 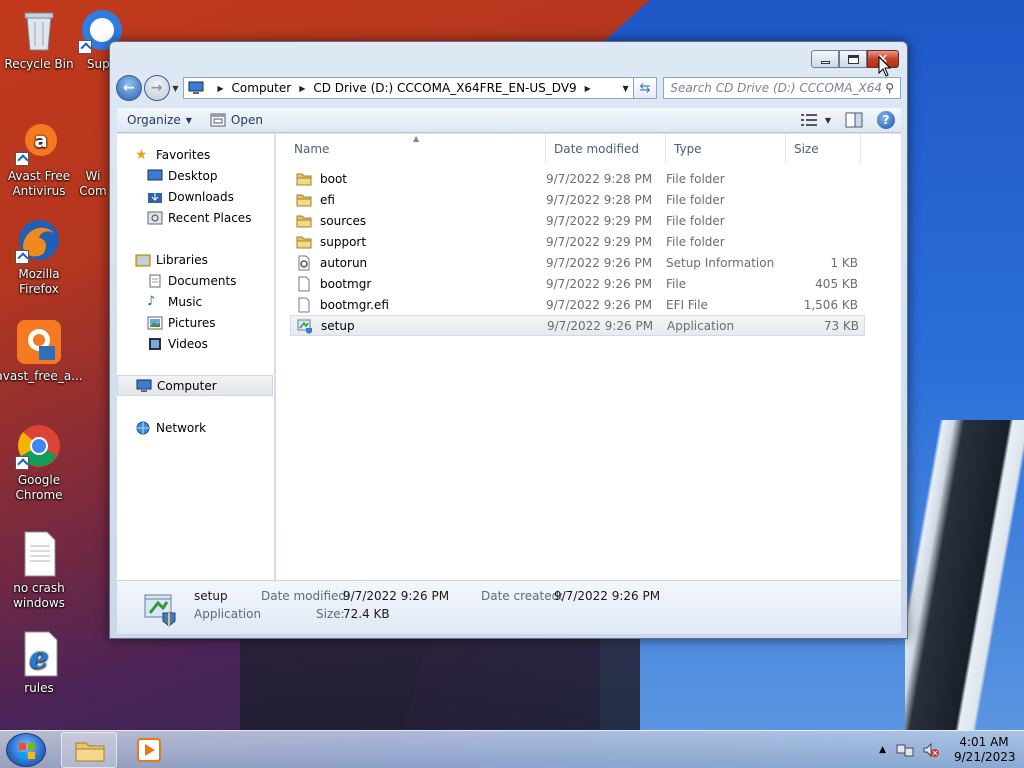 I want to click on file-row: boot 9/7/2022 9:28 PM File folder, so click(x=577, y=178).